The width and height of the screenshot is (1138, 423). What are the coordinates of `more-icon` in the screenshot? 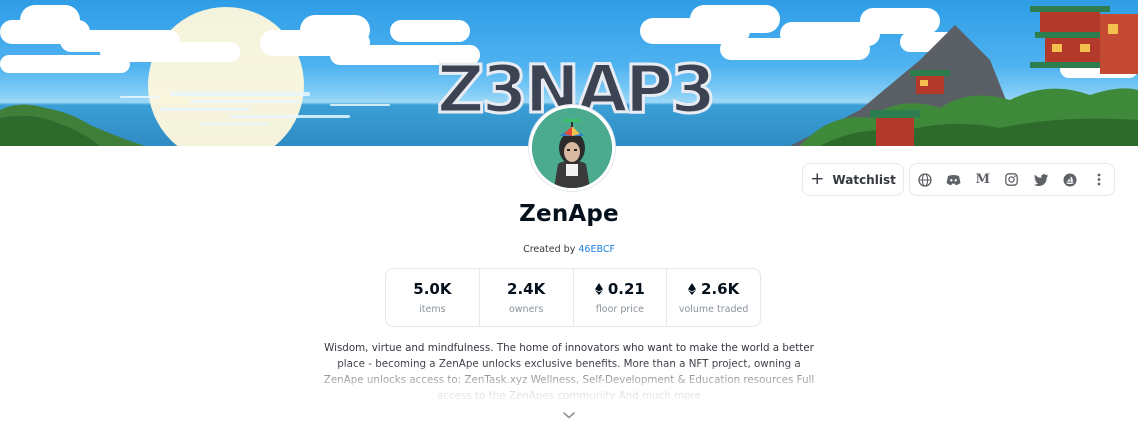 It's located at (1099, 179).